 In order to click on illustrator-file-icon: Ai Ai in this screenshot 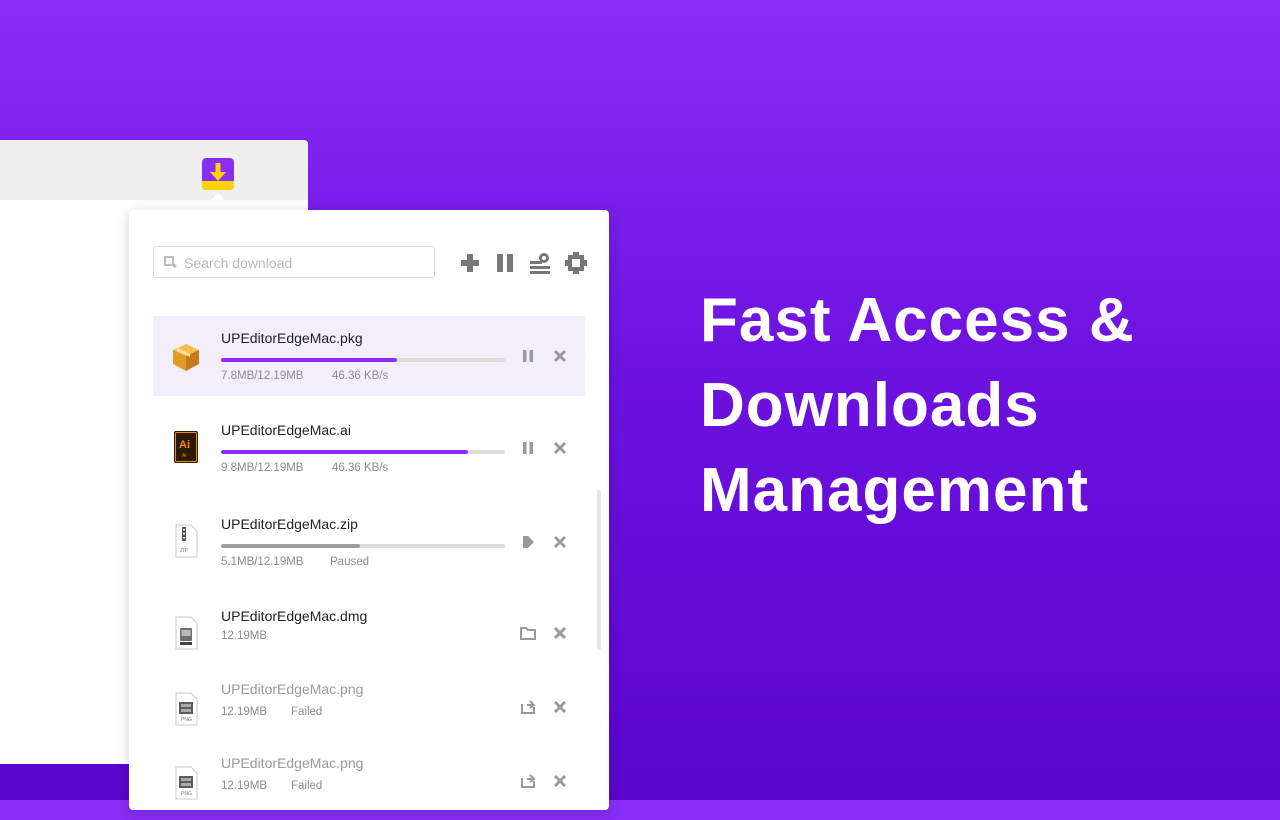, I will do `click(186, 447)`.